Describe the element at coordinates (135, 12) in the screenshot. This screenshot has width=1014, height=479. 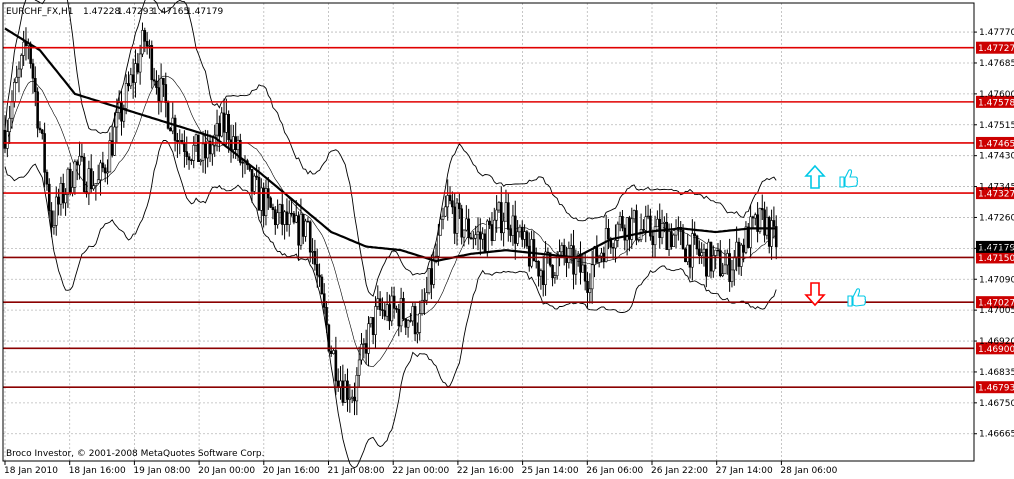
I see `ohlc-high: 1.47293` at that location.